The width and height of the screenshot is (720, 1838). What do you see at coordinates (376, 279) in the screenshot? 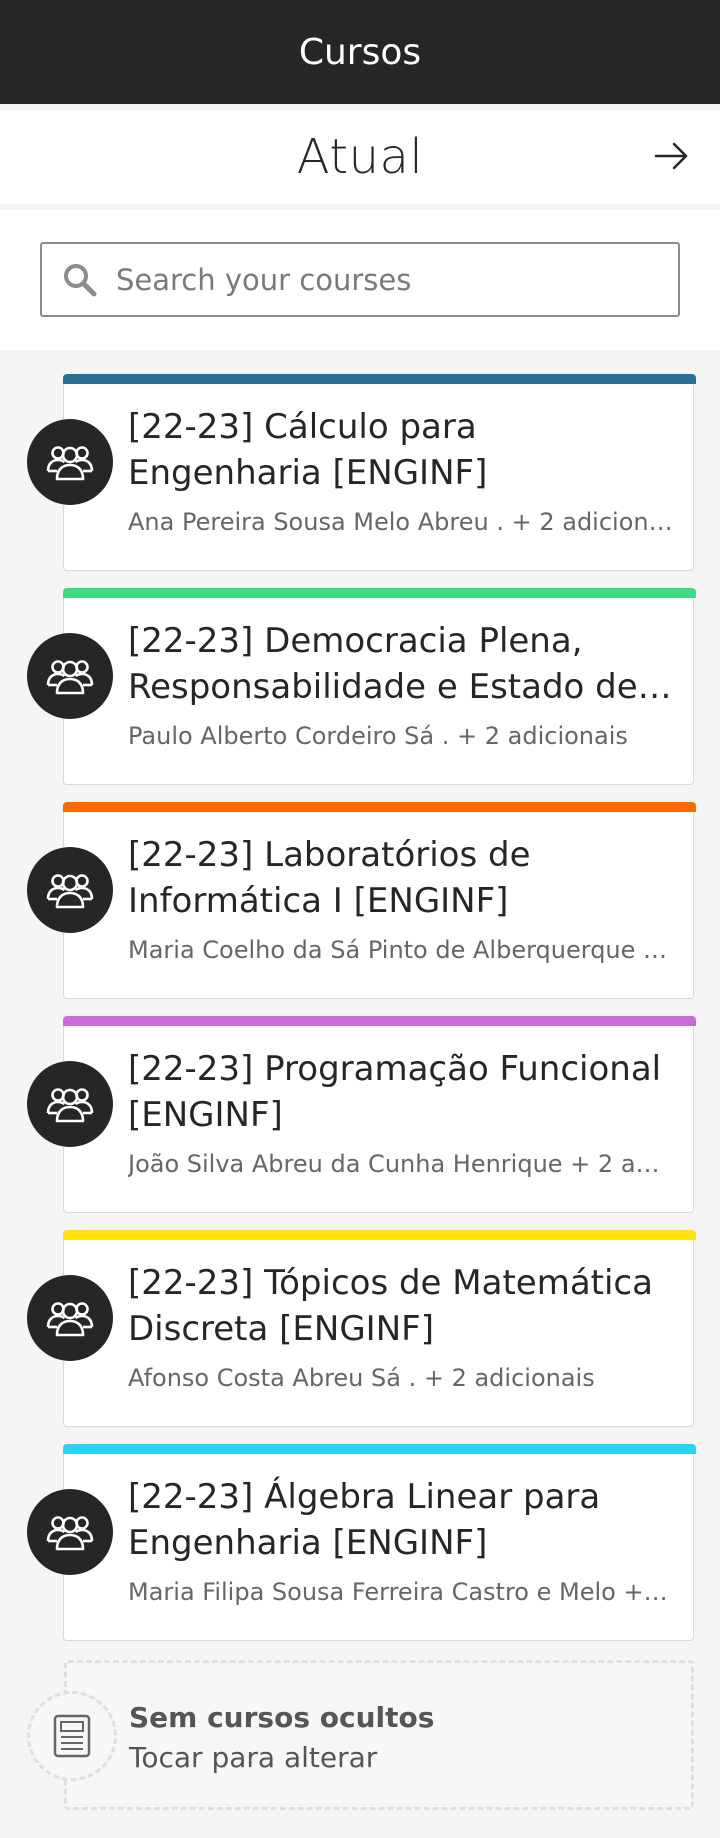
I see `search-input` at bounding box center [376, 279].